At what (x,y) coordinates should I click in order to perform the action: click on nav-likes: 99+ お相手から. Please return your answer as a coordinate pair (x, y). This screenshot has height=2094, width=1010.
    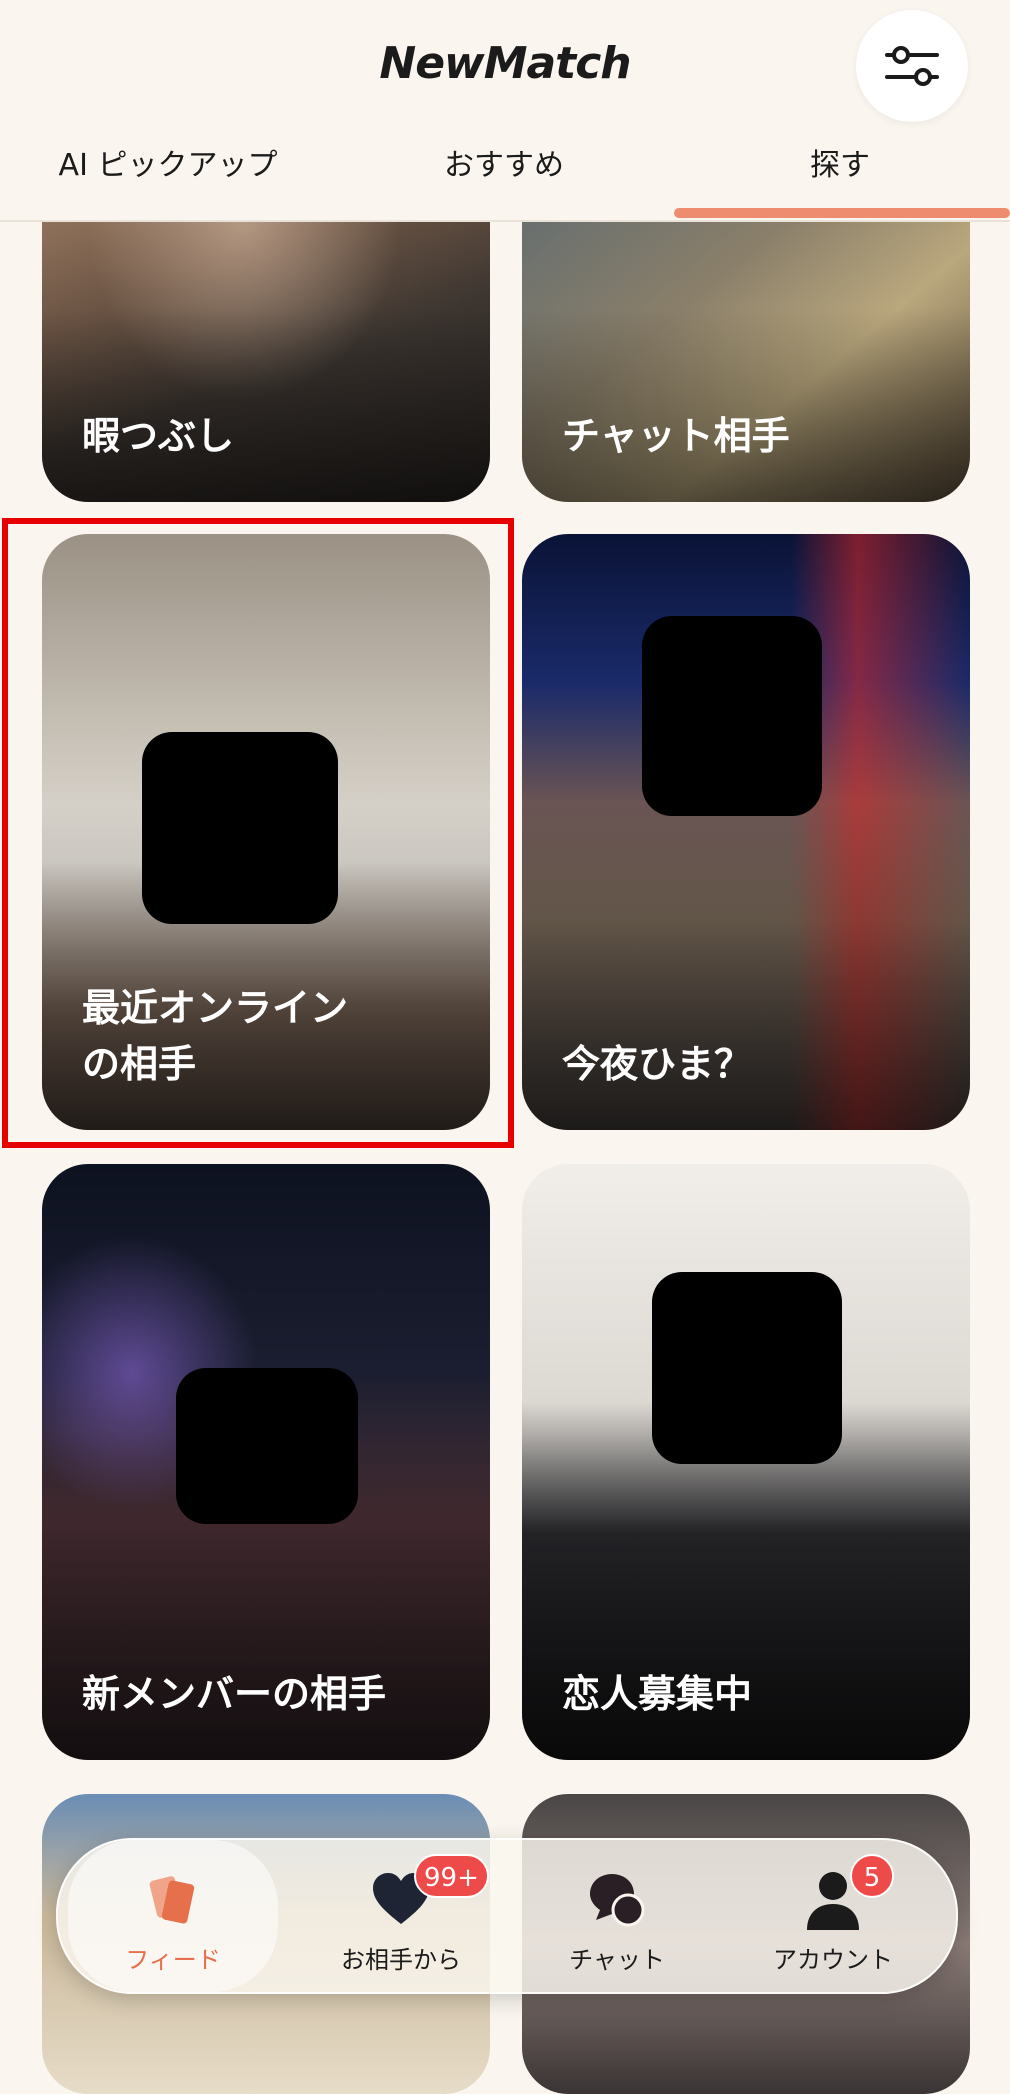
    Looking at the image, I should click on (401, 1916).